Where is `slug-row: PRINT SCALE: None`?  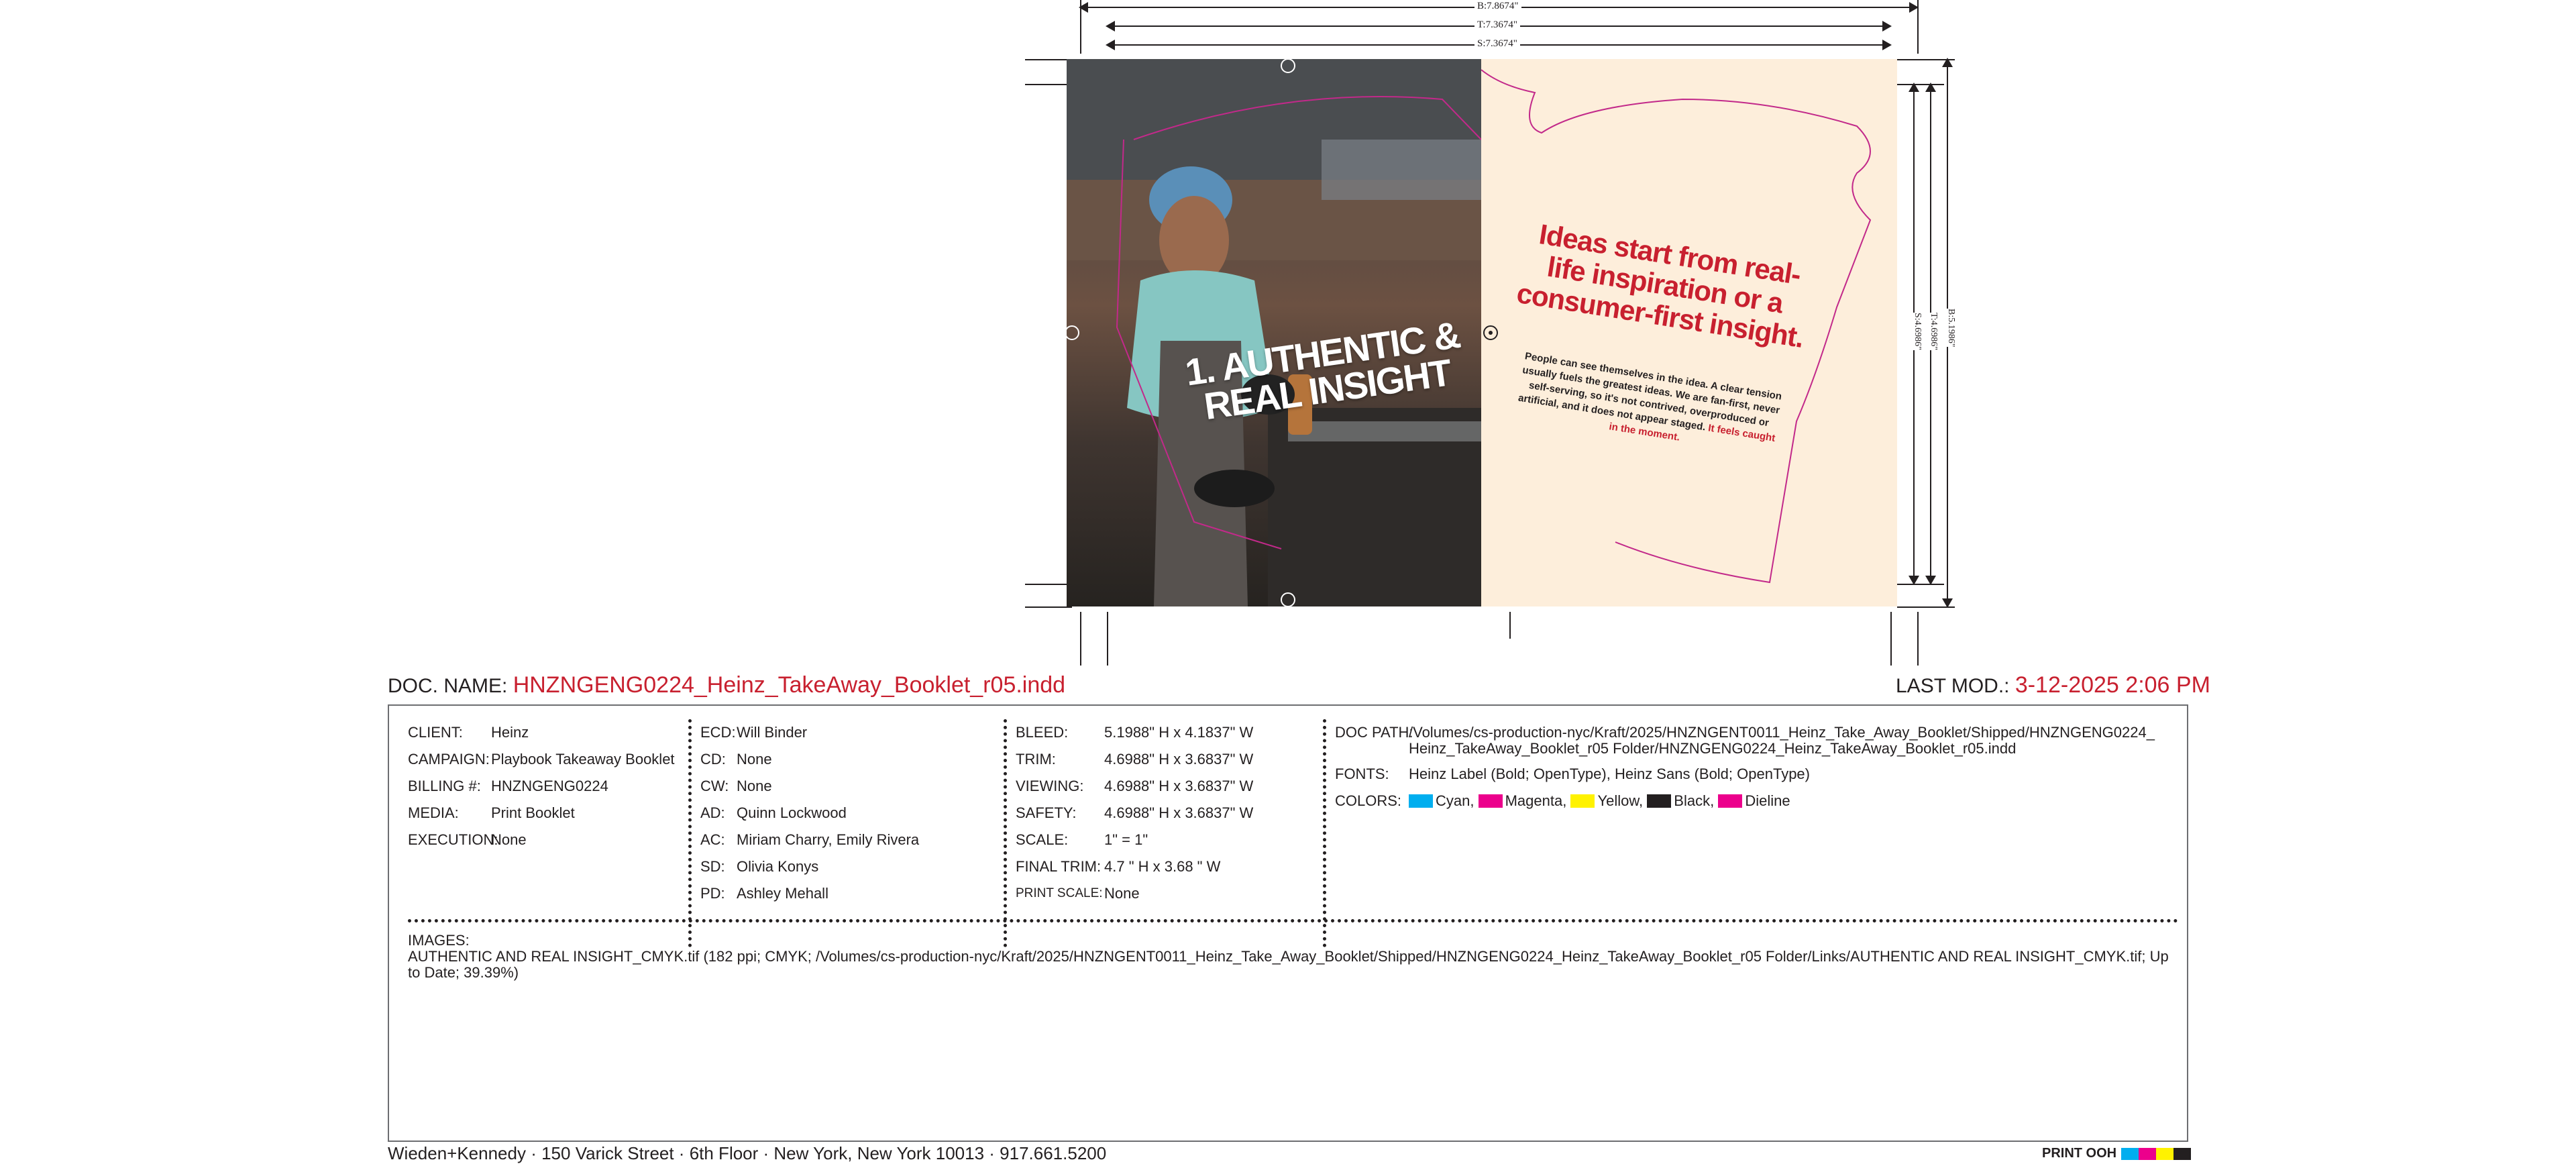 slug-row: PRINT SCALE: None is located at coordinates (1134, 894).